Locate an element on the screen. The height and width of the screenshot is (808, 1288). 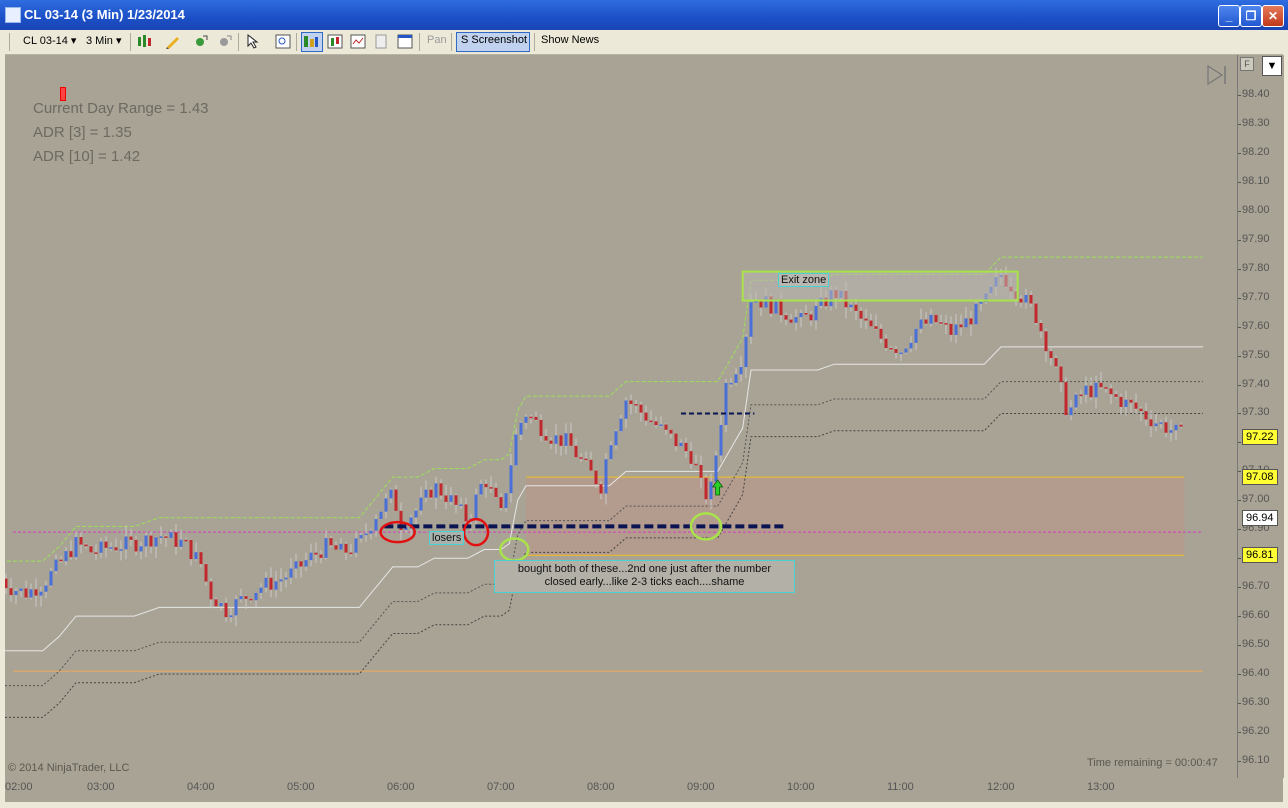
screenshot-button: S Screenshot is located at coordinates (494, 40).